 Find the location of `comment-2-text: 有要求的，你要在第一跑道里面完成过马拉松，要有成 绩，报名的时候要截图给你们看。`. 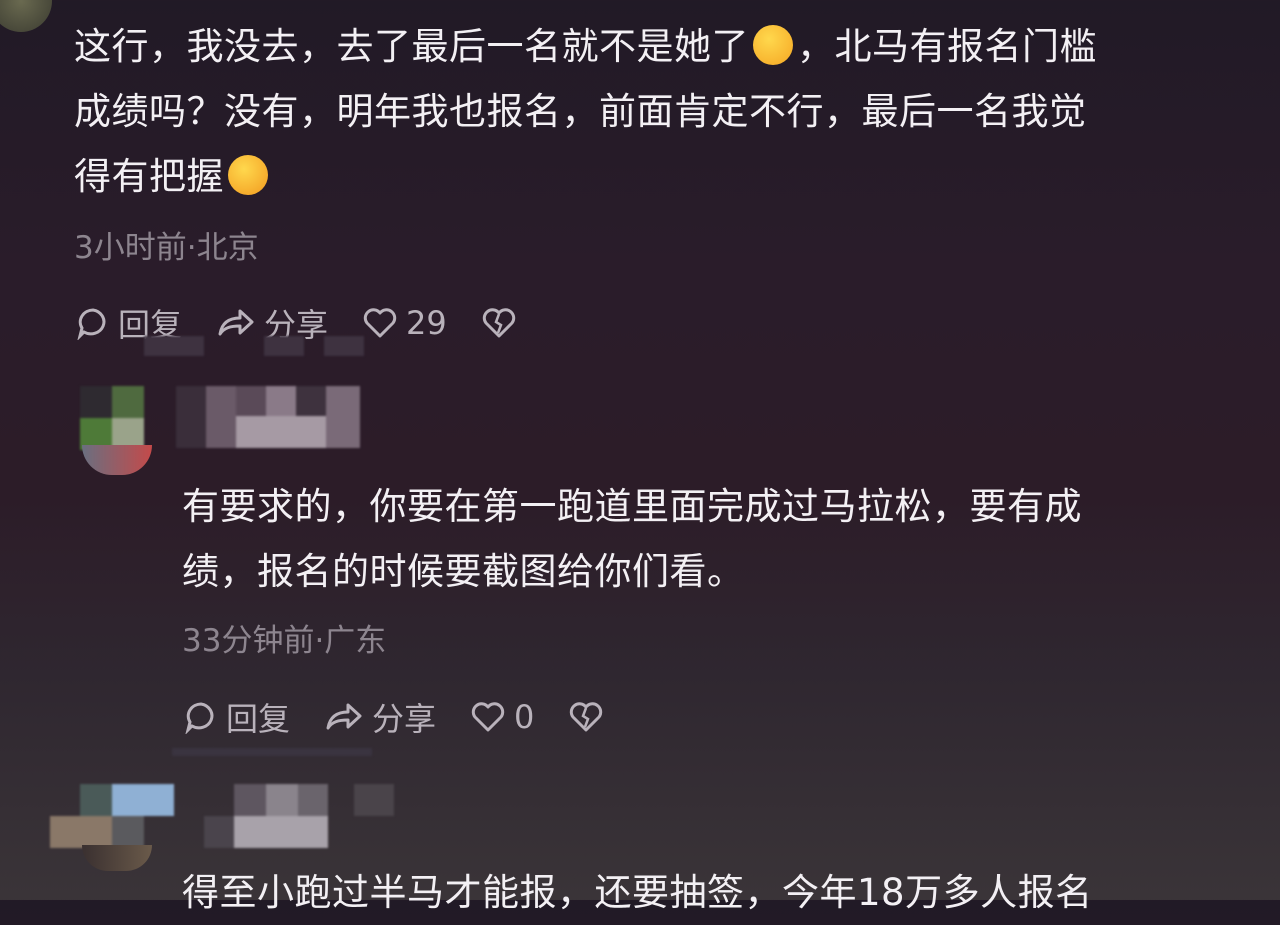

comment-2-text: 有要求的，你要在第一跑道里面完成过马拉松，要有成 绩，报名的时候要截图给你们看。 is located at coordinates (727, 539).